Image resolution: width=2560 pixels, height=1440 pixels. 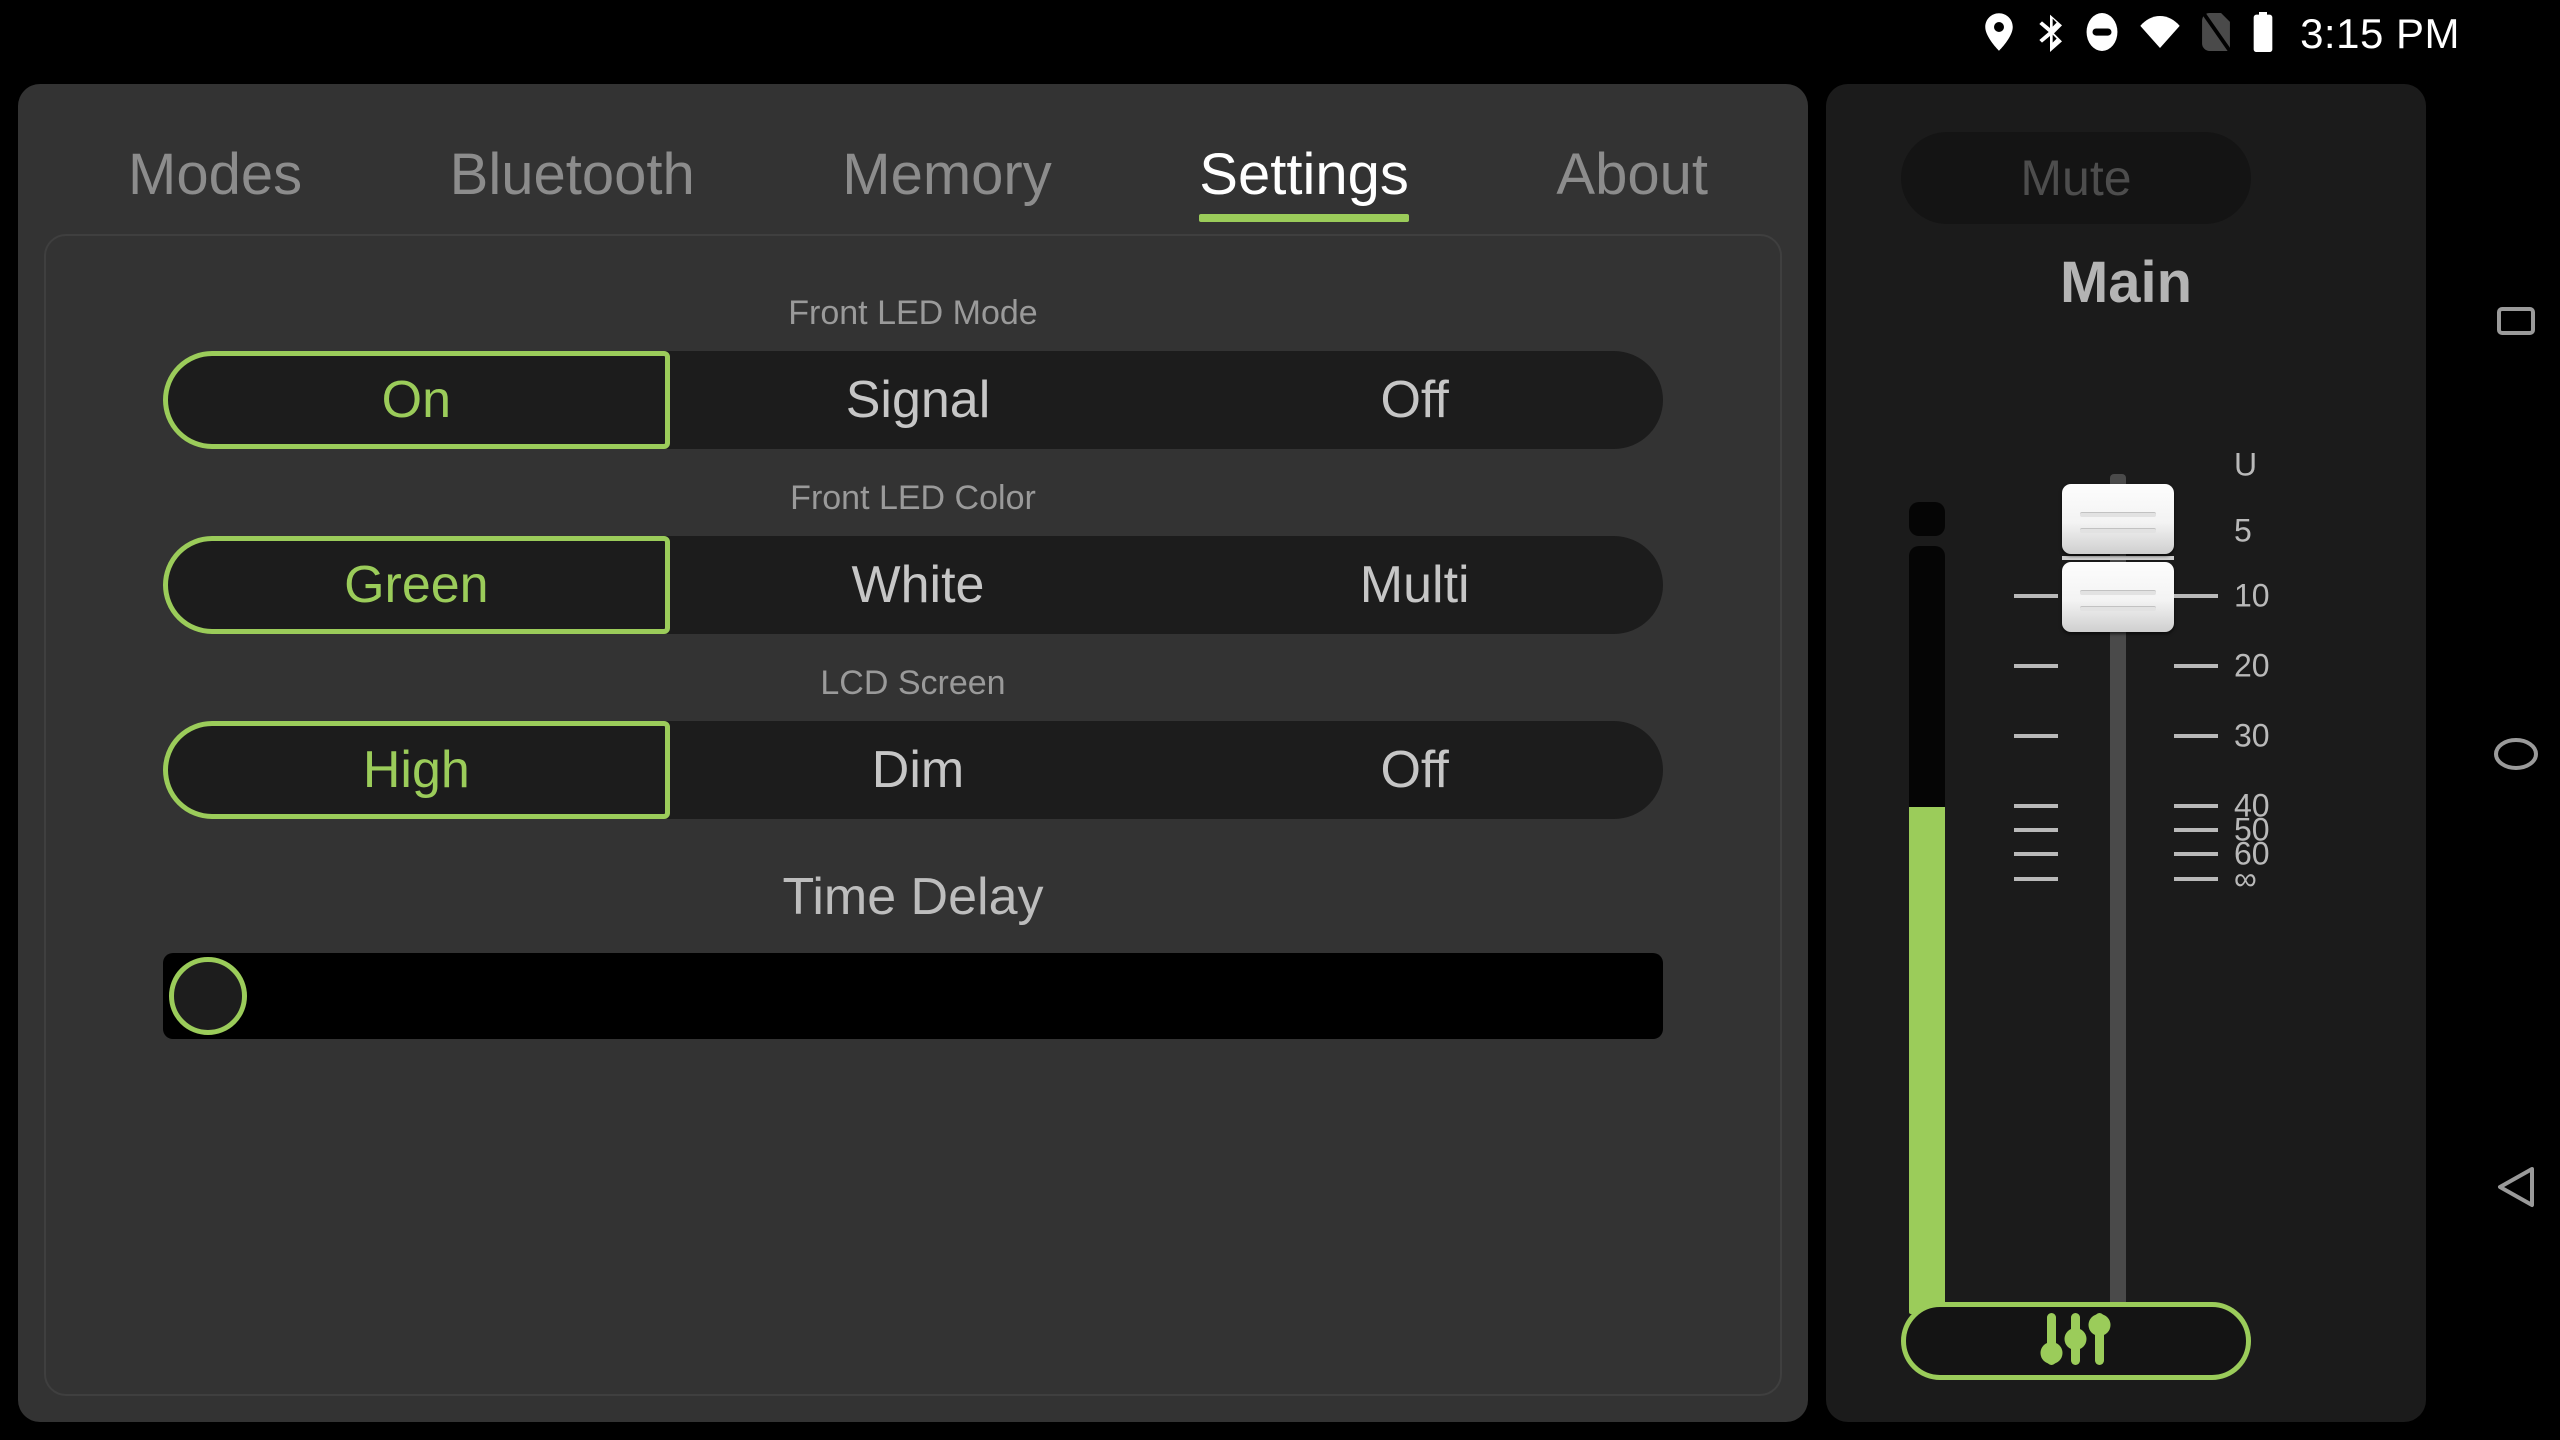 I want to click on lcd-screen-option-high: High, so click(x=416, y=770).